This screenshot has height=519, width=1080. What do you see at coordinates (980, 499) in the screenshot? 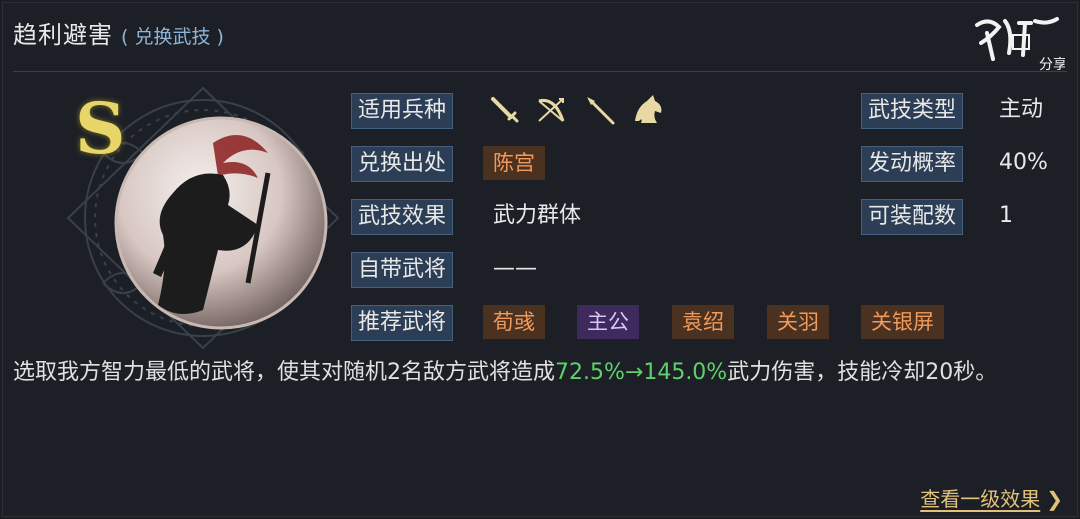
I see `view-level1-effect-label: 查看一级效果` at bounding box center [980, 499].